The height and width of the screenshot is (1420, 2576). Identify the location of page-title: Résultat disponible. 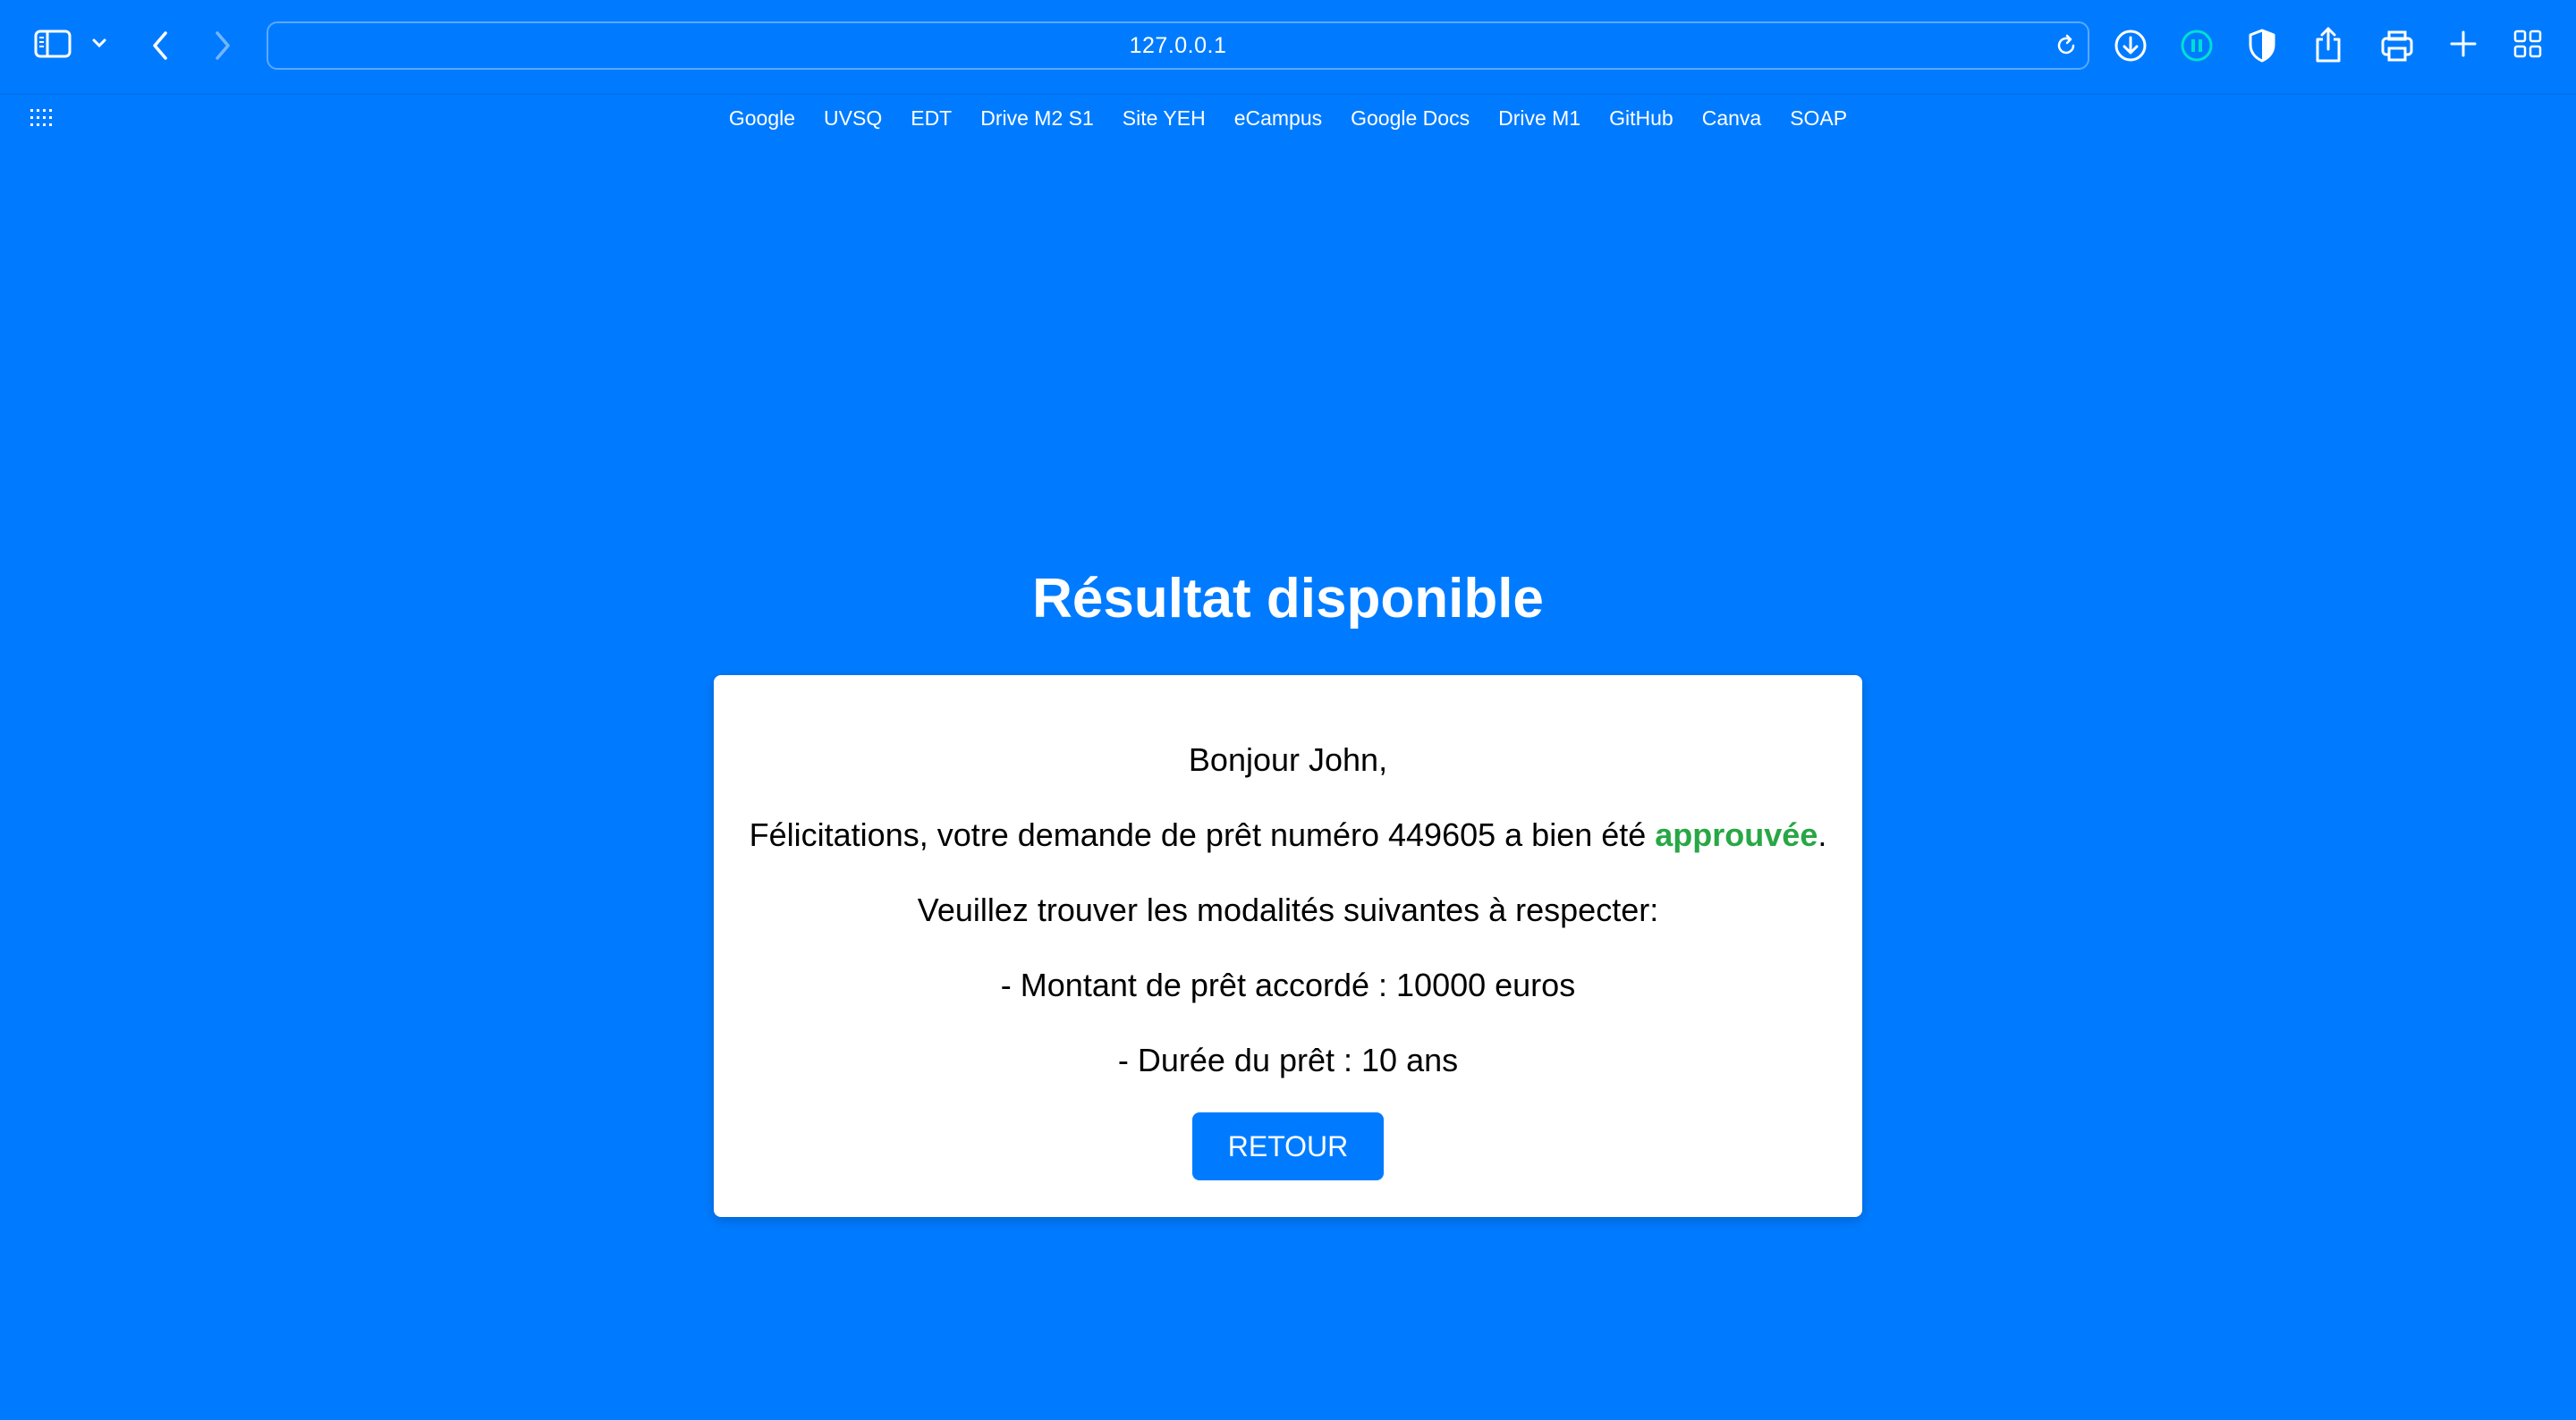
(1288, 599).